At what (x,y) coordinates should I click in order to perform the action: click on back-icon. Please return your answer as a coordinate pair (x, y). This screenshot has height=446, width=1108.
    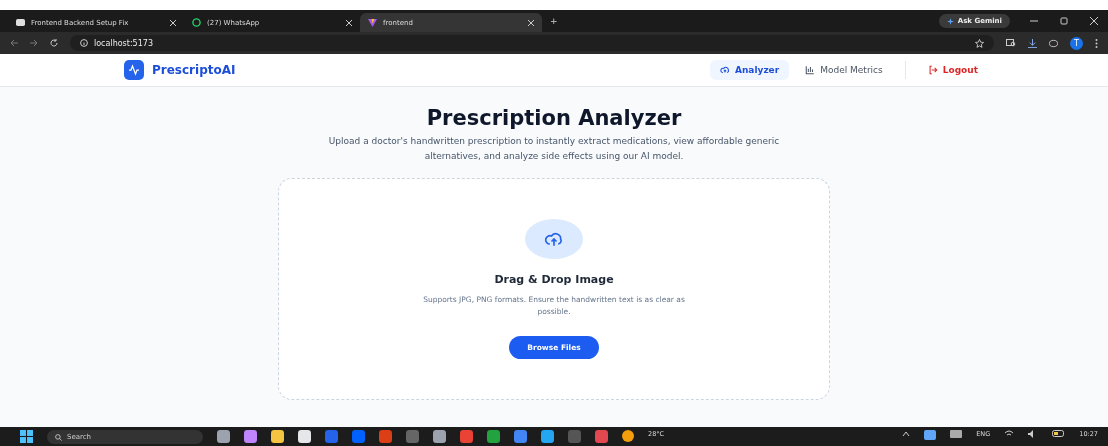
    Looking at the image, I should click on (14, 43).